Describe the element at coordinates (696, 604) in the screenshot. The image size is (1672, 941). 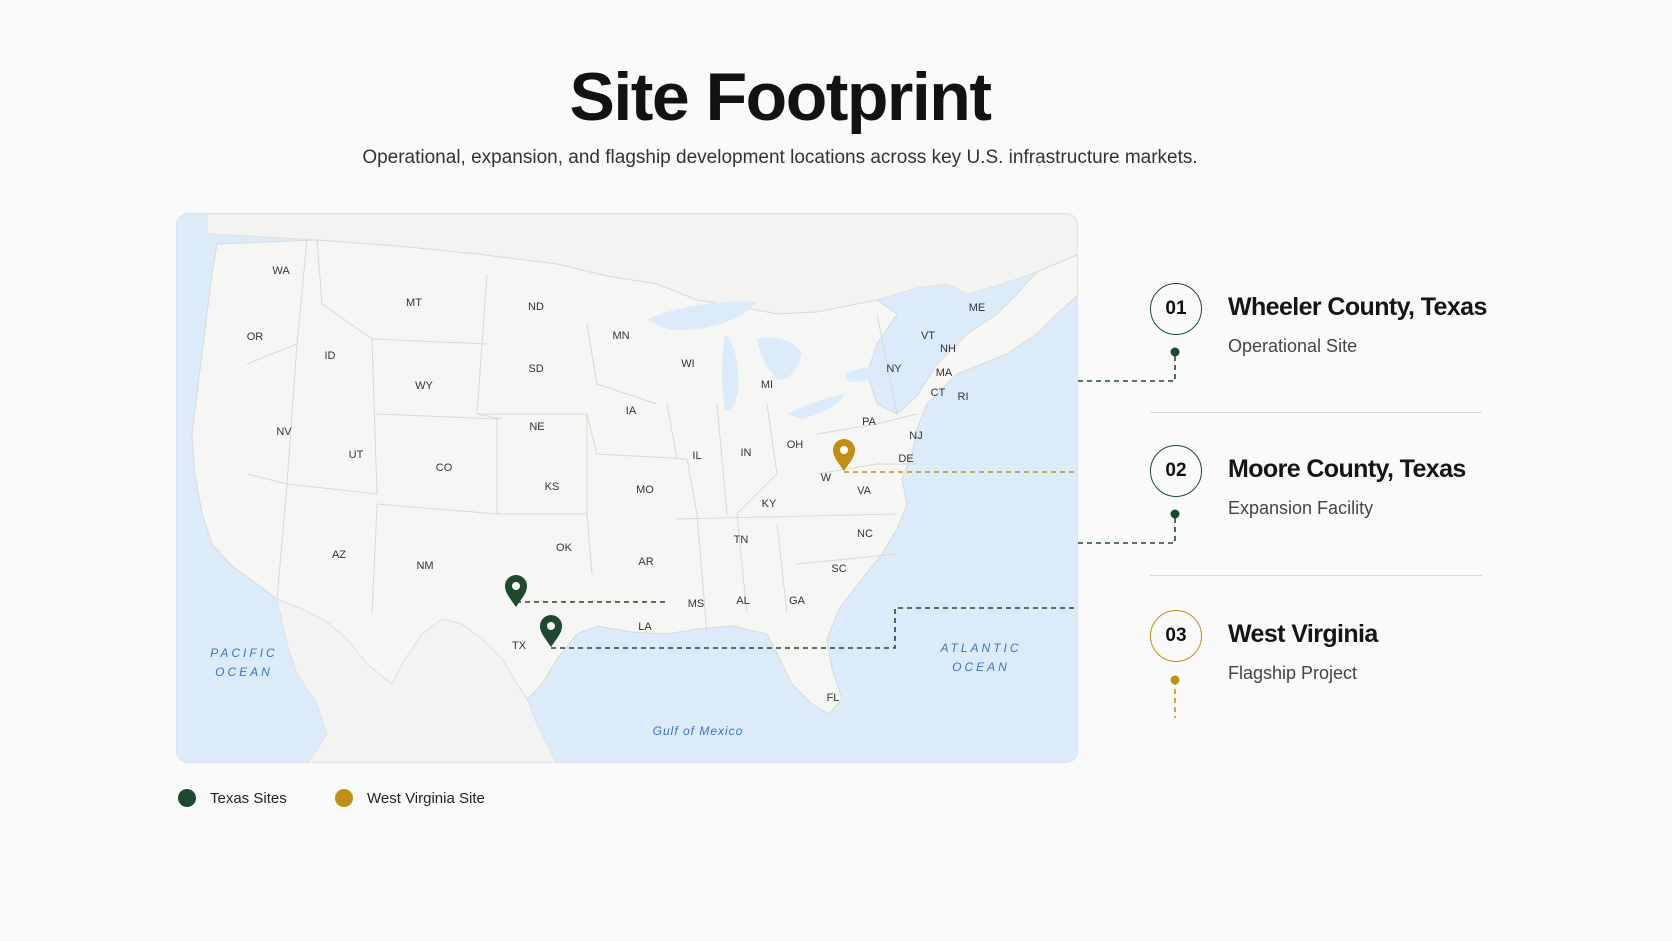
I see `state-label: MS` at that location.